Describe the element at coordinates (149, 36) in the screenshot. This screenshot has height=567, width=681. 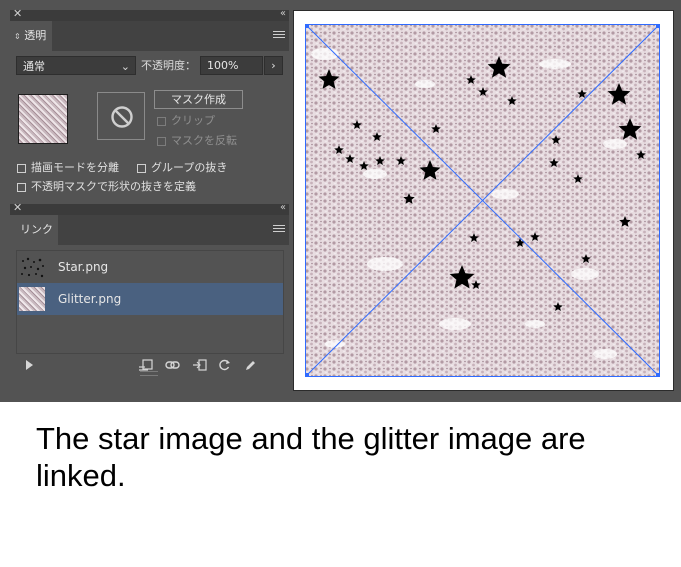
I see `tab-strip: ⇕ 透明` at that location.